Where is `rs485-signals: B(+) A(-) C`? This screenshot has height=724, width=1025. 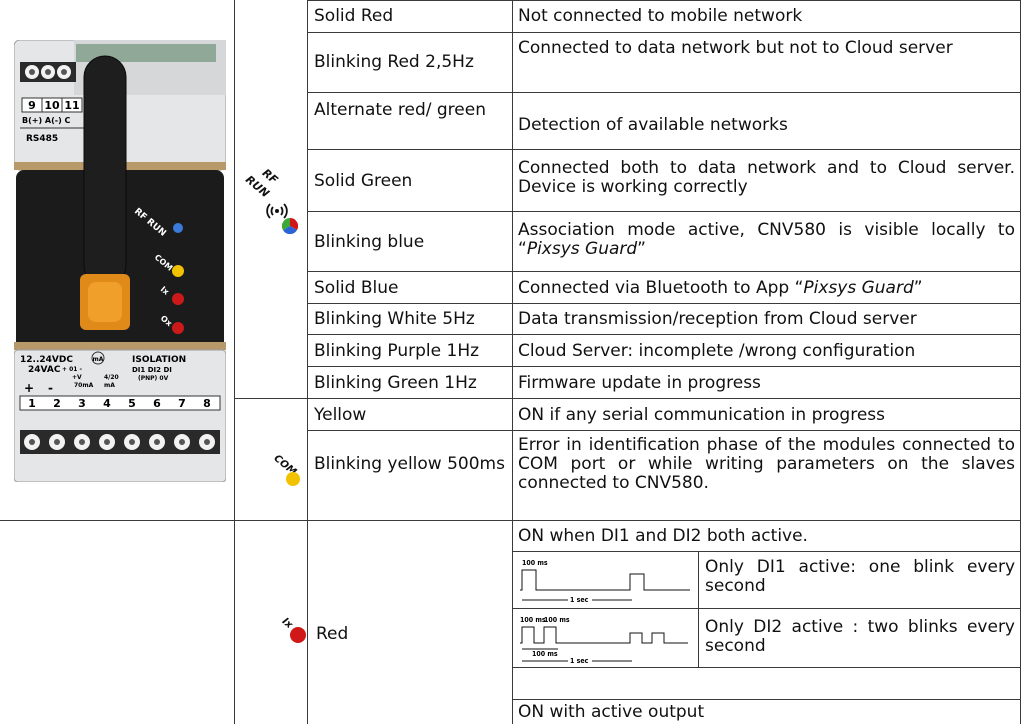 rs485-signals: B(+) A(-) C is located at coordinates (46, 120).